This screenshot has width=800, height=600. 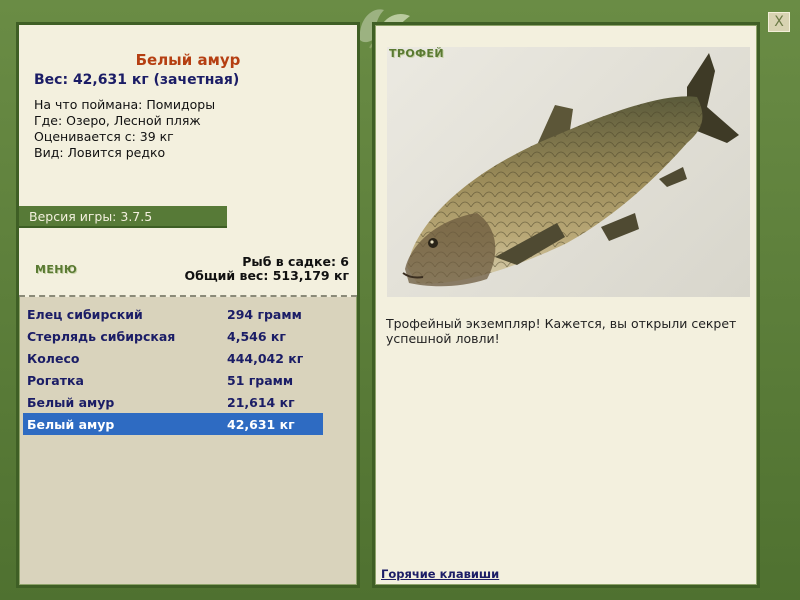 What do you see at coordinates (188, 296) in the screenshot?
I see `divider` at bounding box center [188, 296].